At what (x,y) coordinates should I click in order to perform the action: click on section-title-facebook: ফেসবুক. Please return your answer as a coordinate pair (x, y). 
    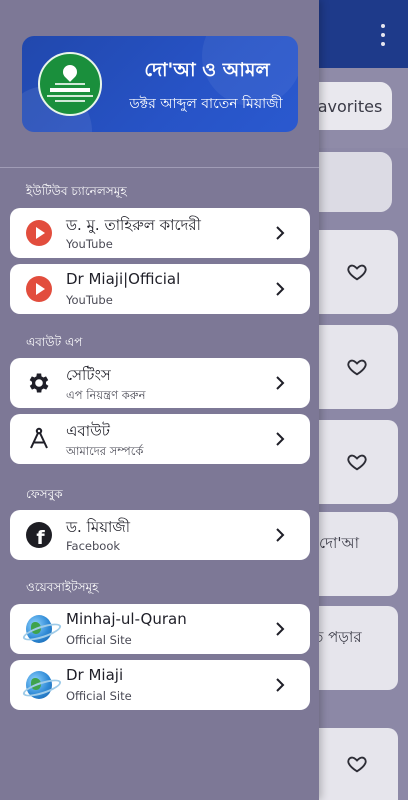
    Looking at the image, I should click on (44, 494).